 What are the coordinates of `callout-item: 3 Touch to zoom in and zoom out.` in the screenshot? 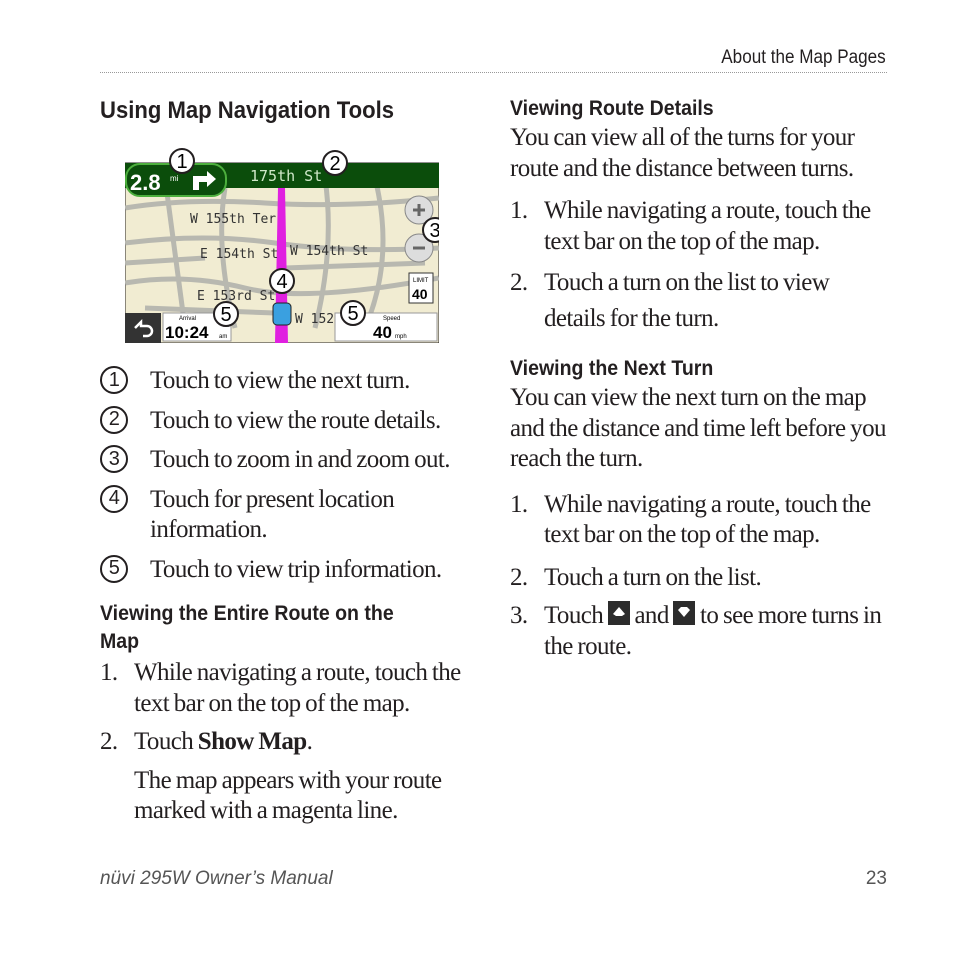 It's located at (290, 460).